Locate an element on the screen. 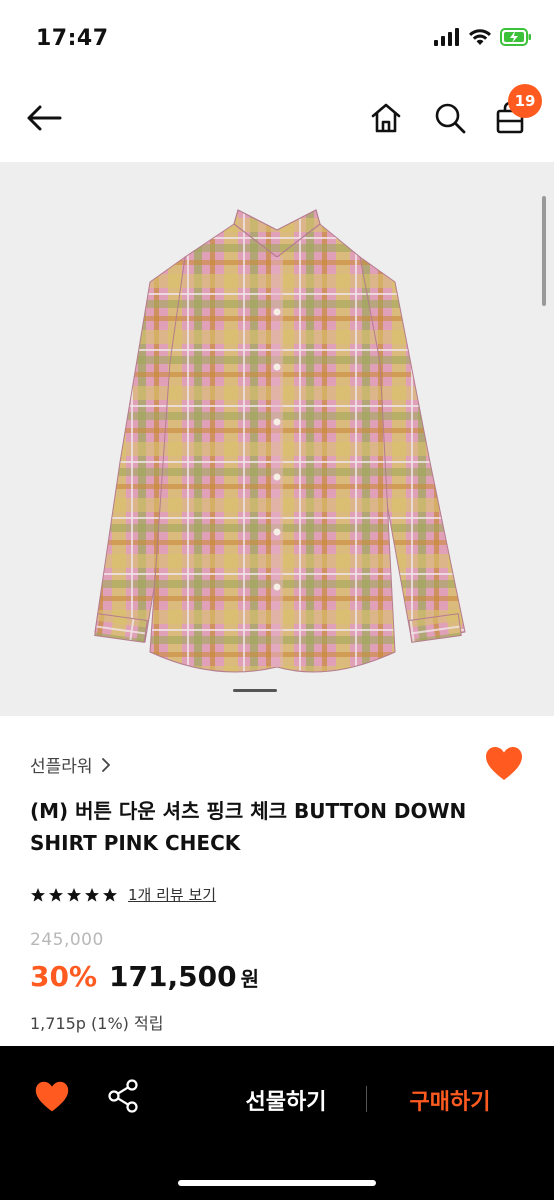 This screenshot has height=1200, width=554. status-icons is located at coordinates (483, 37).